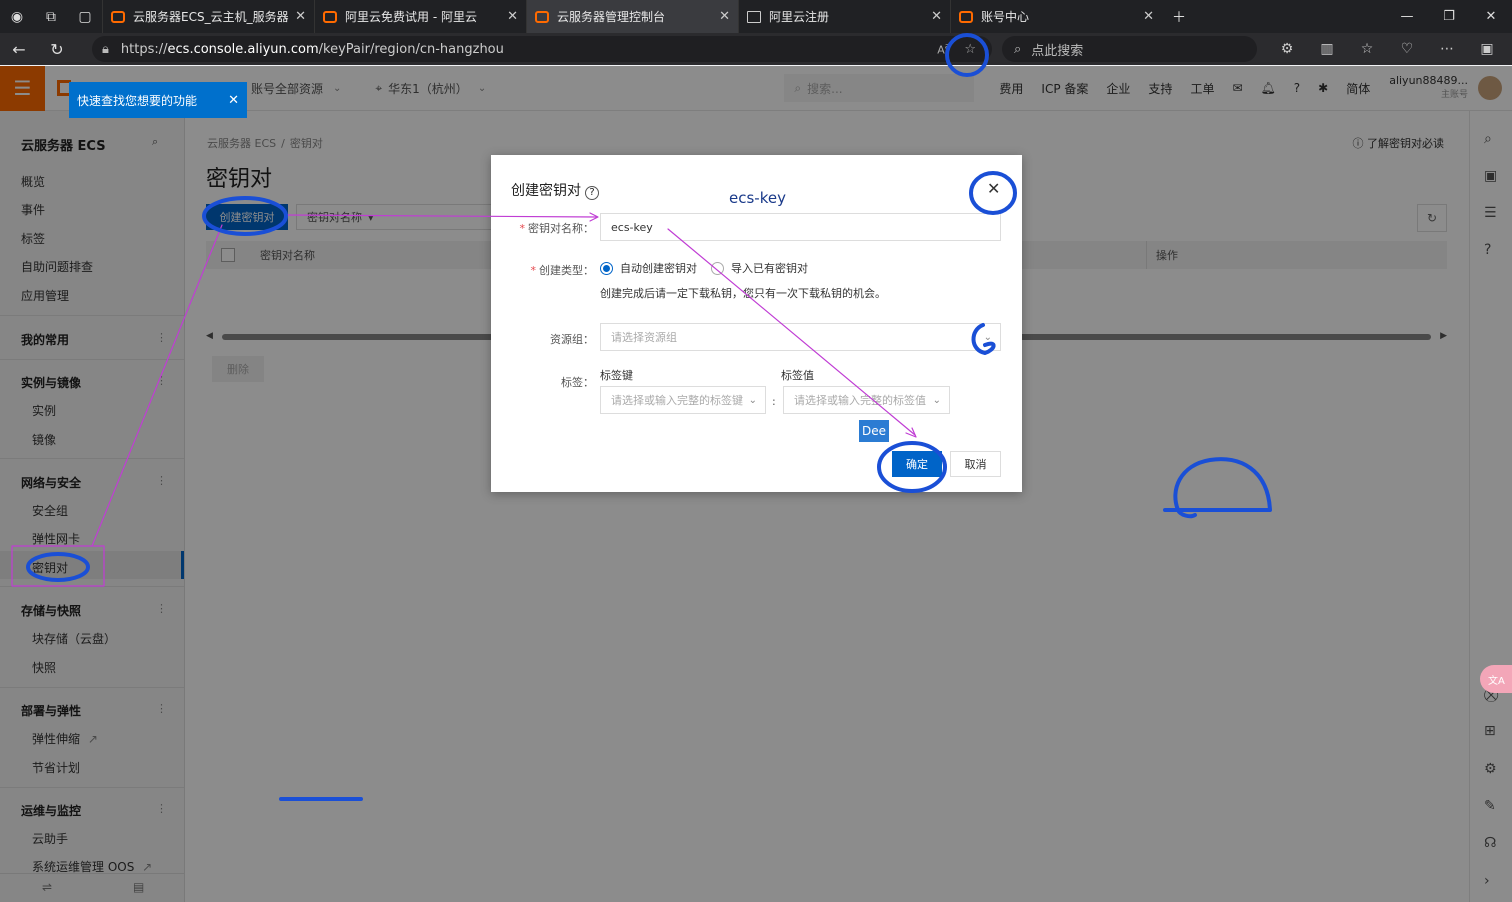 This screenshot has width=1512, height=902. I want to click on cancel-button: 取消, so click(975, 464).